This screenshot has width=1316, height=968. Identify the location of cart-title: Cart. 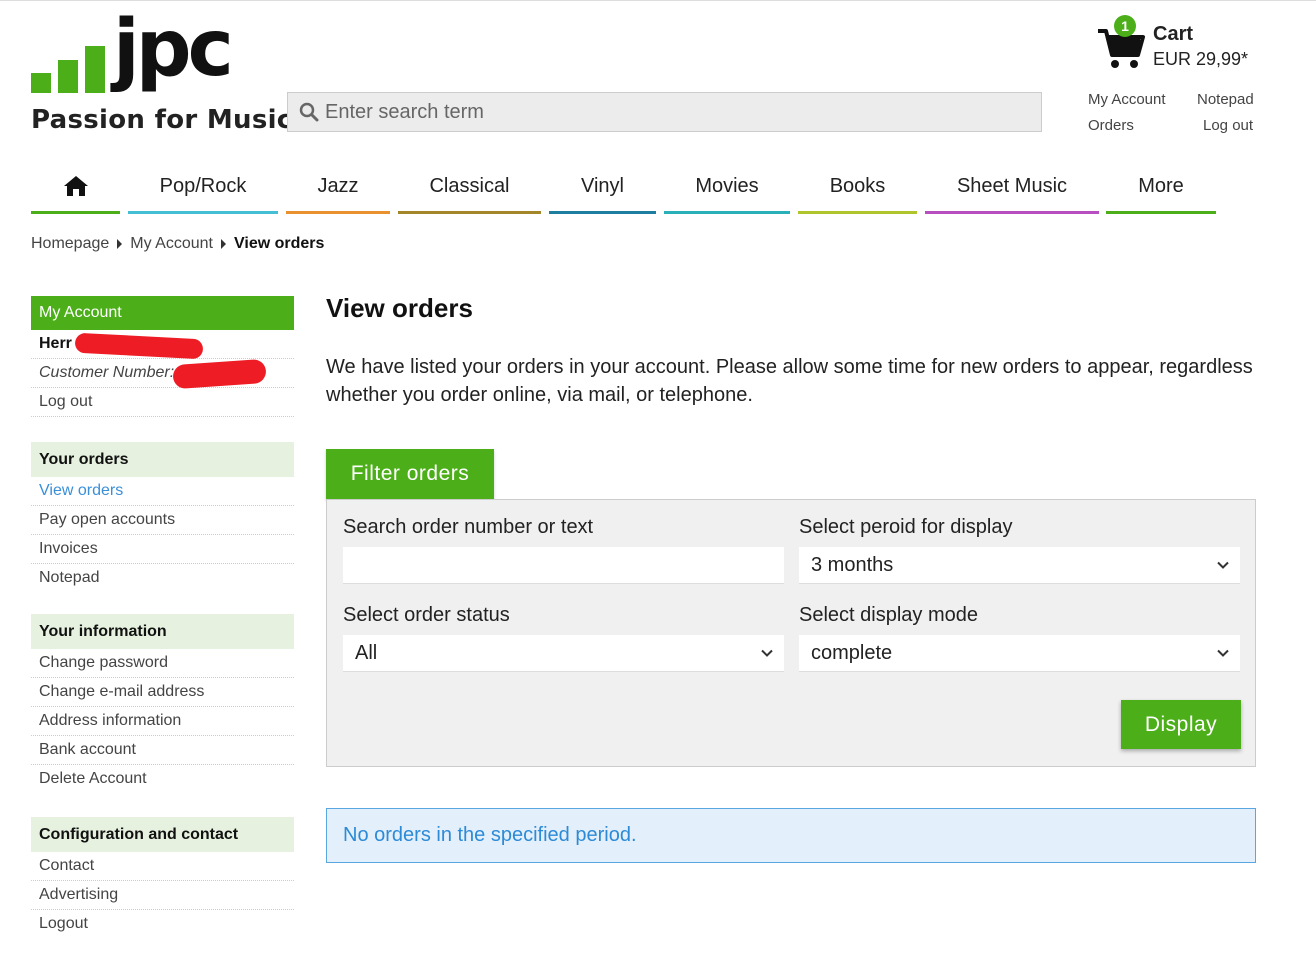
(1173, 34).